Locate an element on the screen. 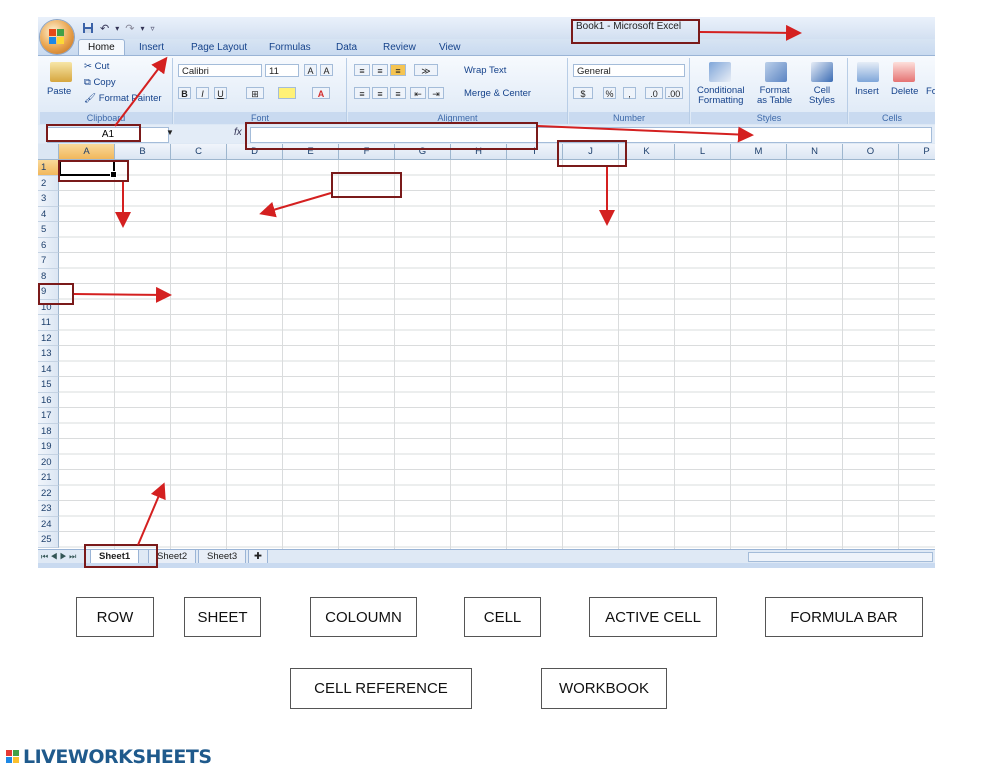 The height and width of the screenshot is (772, 1000). row-header: 6 is located at coordinates (48, 245).